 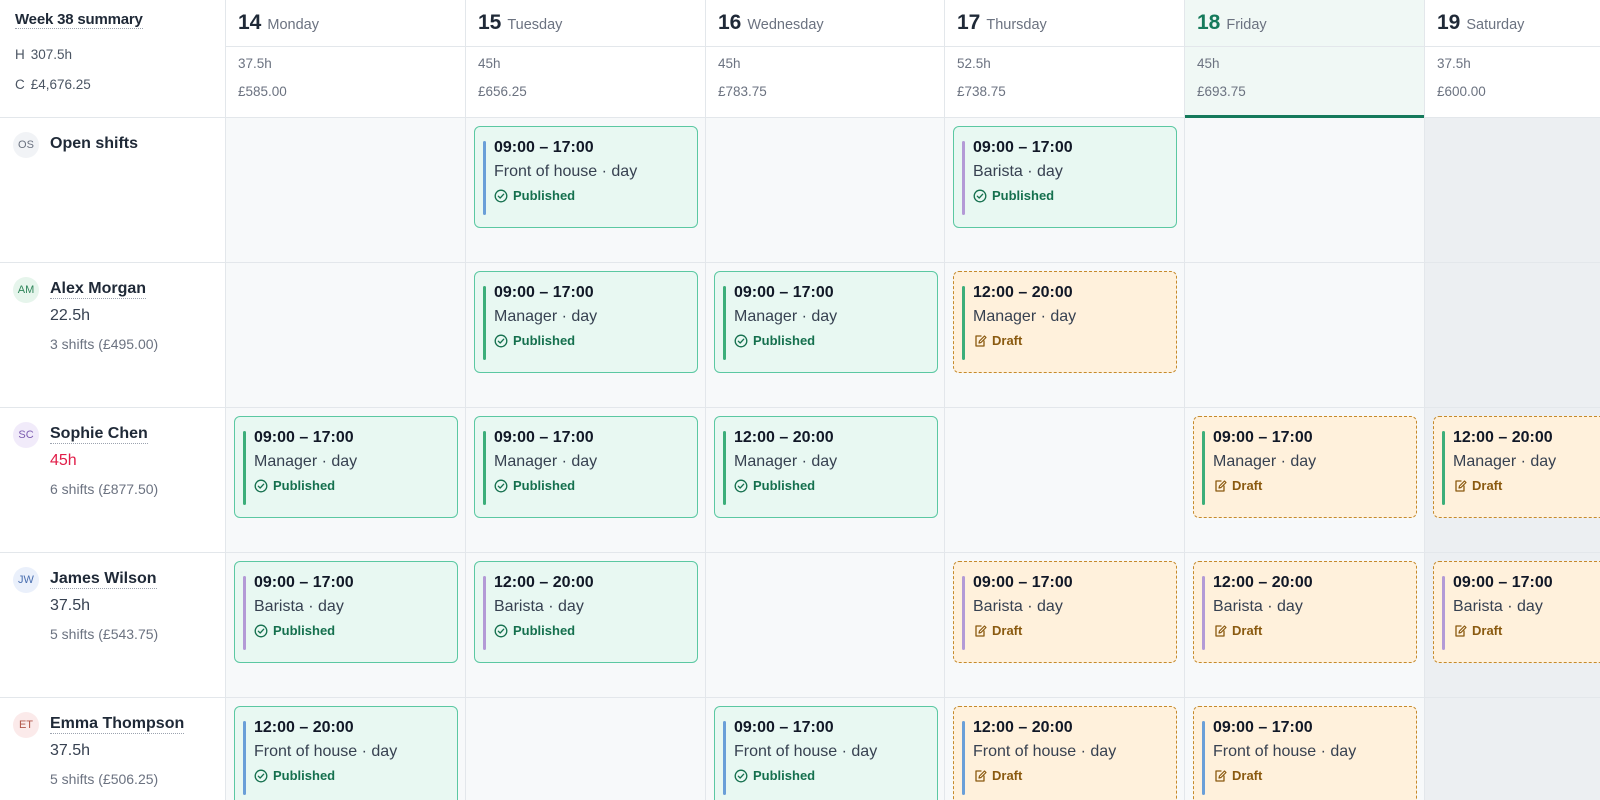 I want to click on schedule-cell: 12:00 – 20:00 Barista · day Draft, so click(x=1305, y=625).